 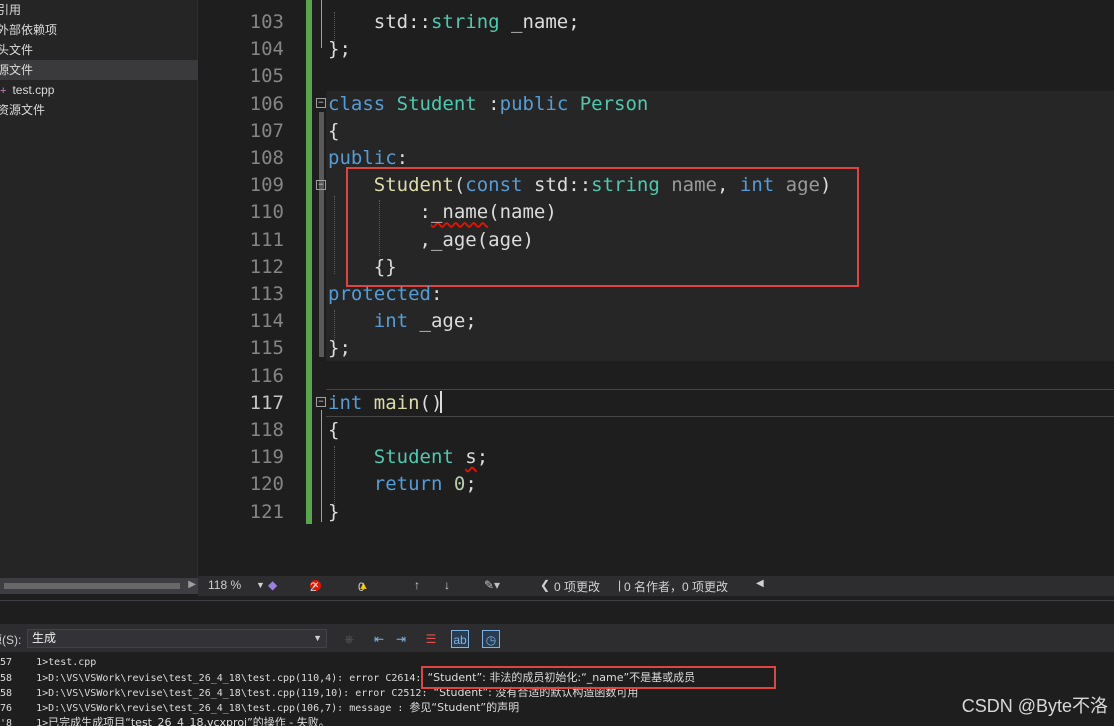 What do you see at coordinates (266, 212) in the screenshot?
I see `line-number: 110` at bounding box center [266, 212].